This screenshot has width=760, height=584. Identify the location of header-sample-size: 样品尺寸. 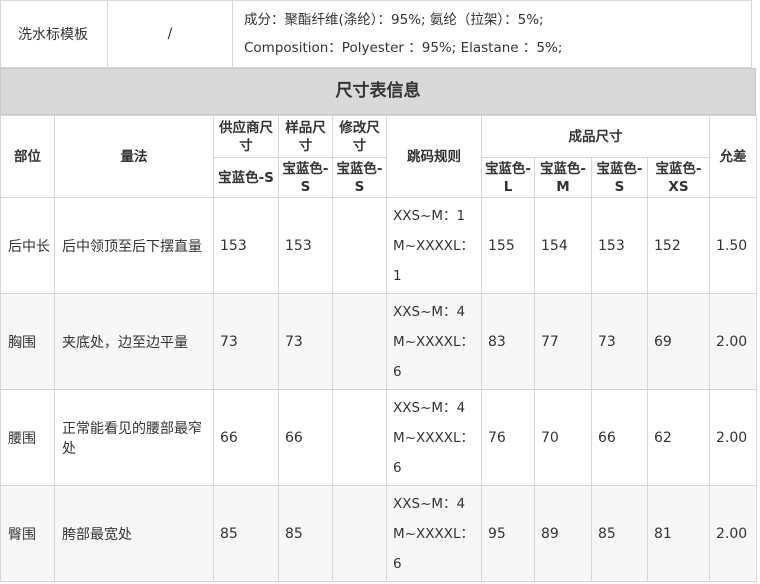
(305, 136).